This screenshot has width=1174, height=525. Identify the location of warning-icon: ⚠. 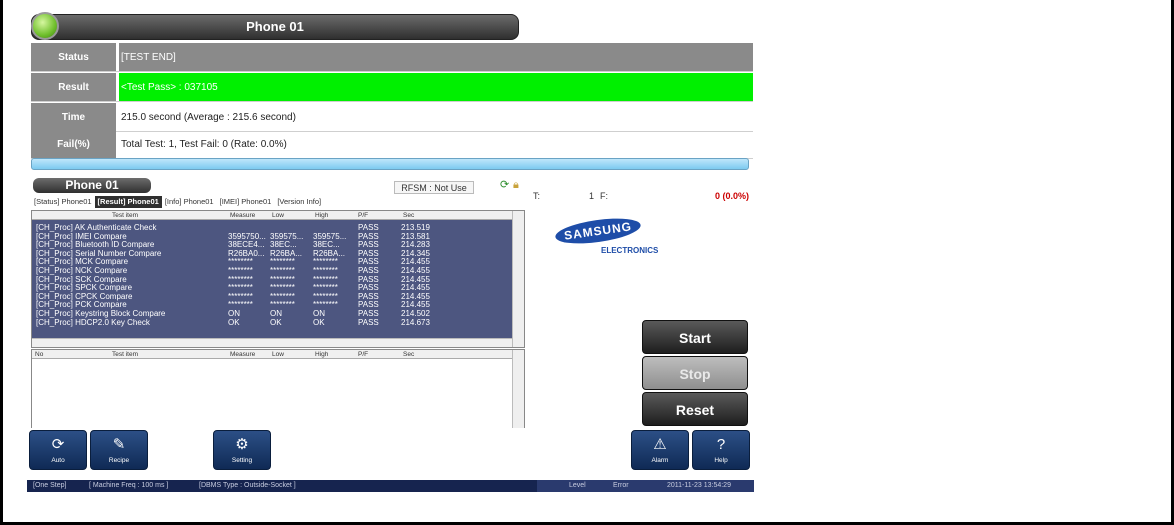
(660, 444).